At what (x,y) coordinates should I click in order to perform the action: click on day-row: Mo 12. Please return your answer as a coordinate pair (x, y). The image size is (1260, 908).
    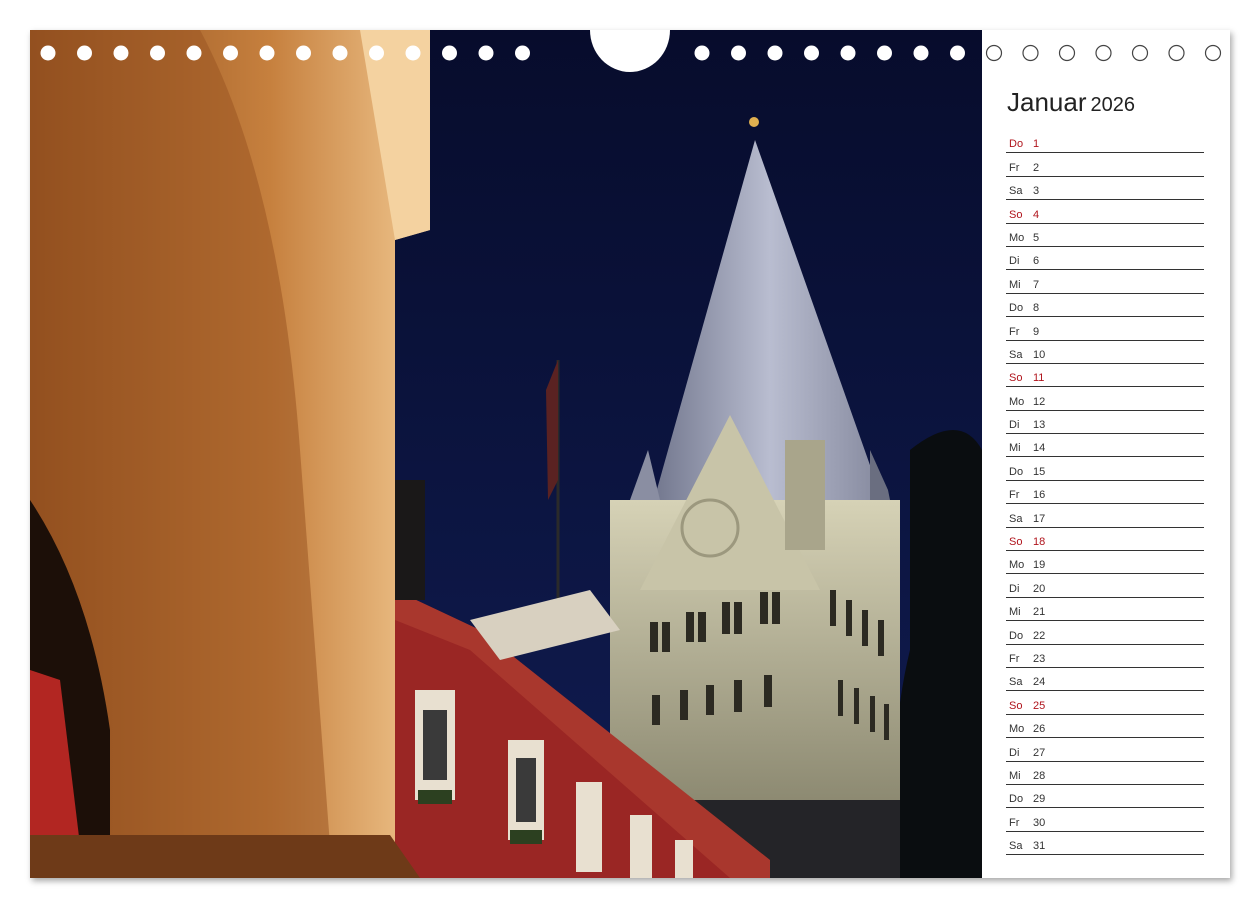
    Looking at the image, I should click on (1105, 399).